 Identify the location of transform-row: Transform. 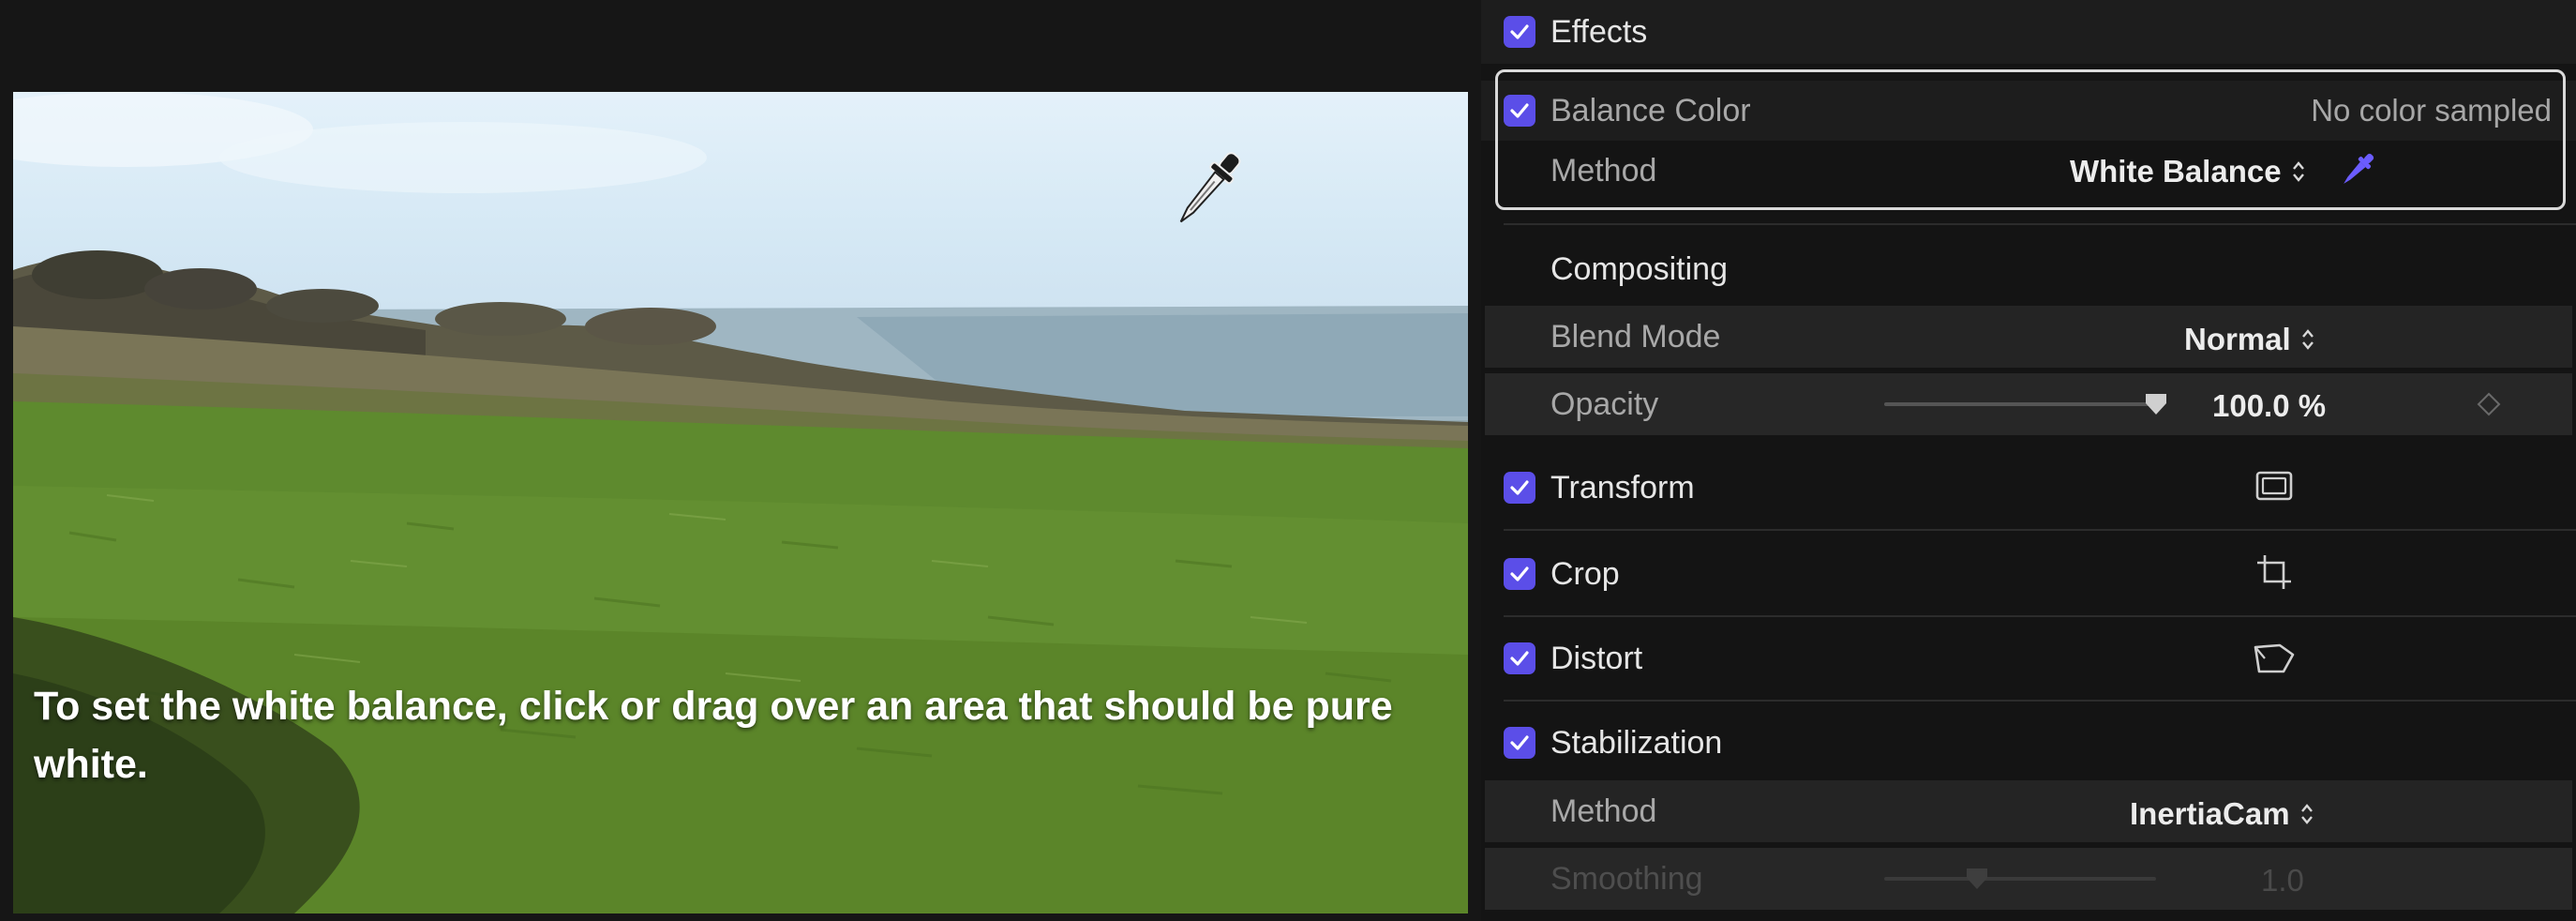
(2029, 487).